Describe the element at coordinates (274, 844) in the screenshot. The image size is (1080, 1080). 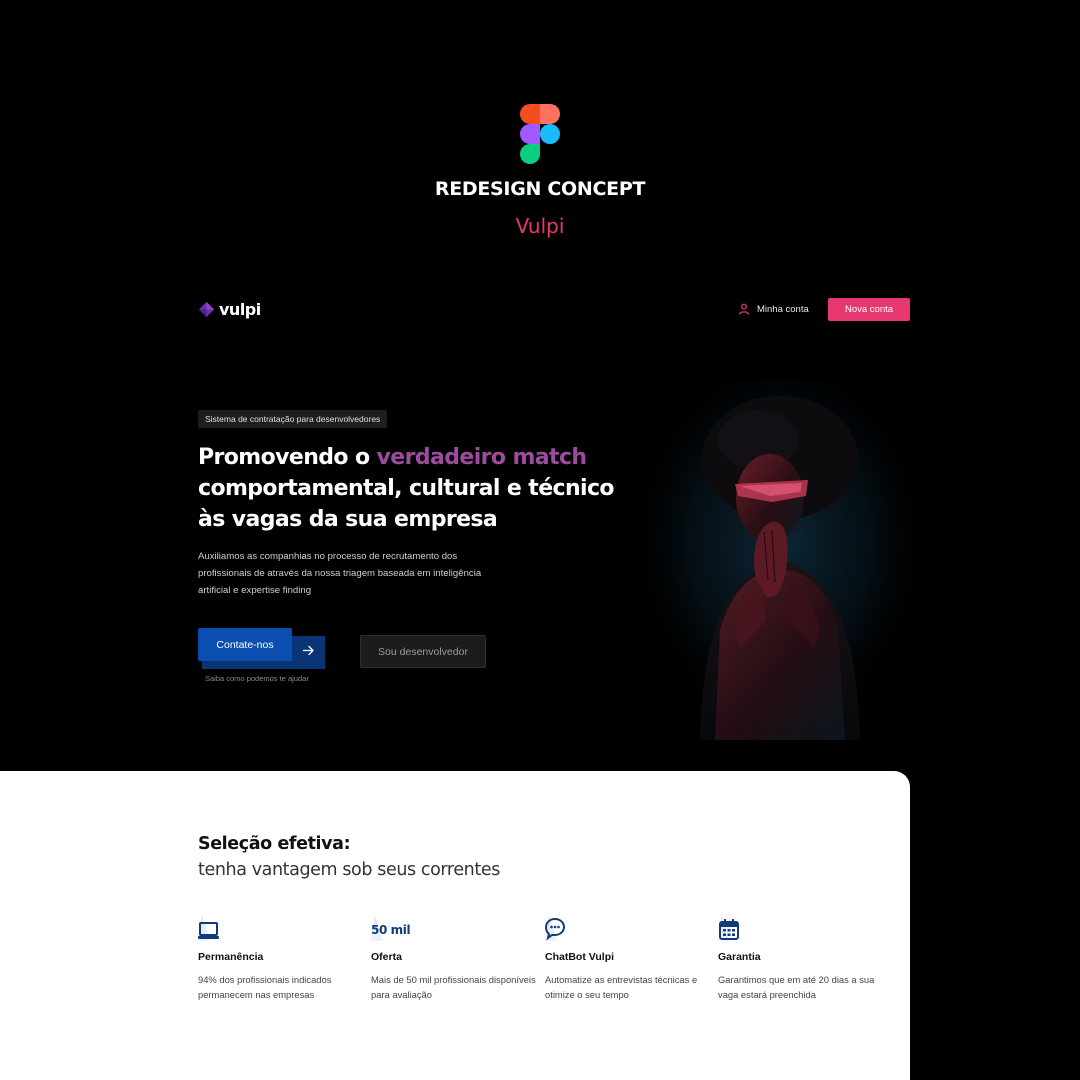
I see `selection-title: Seleção efetiva:` at that location.